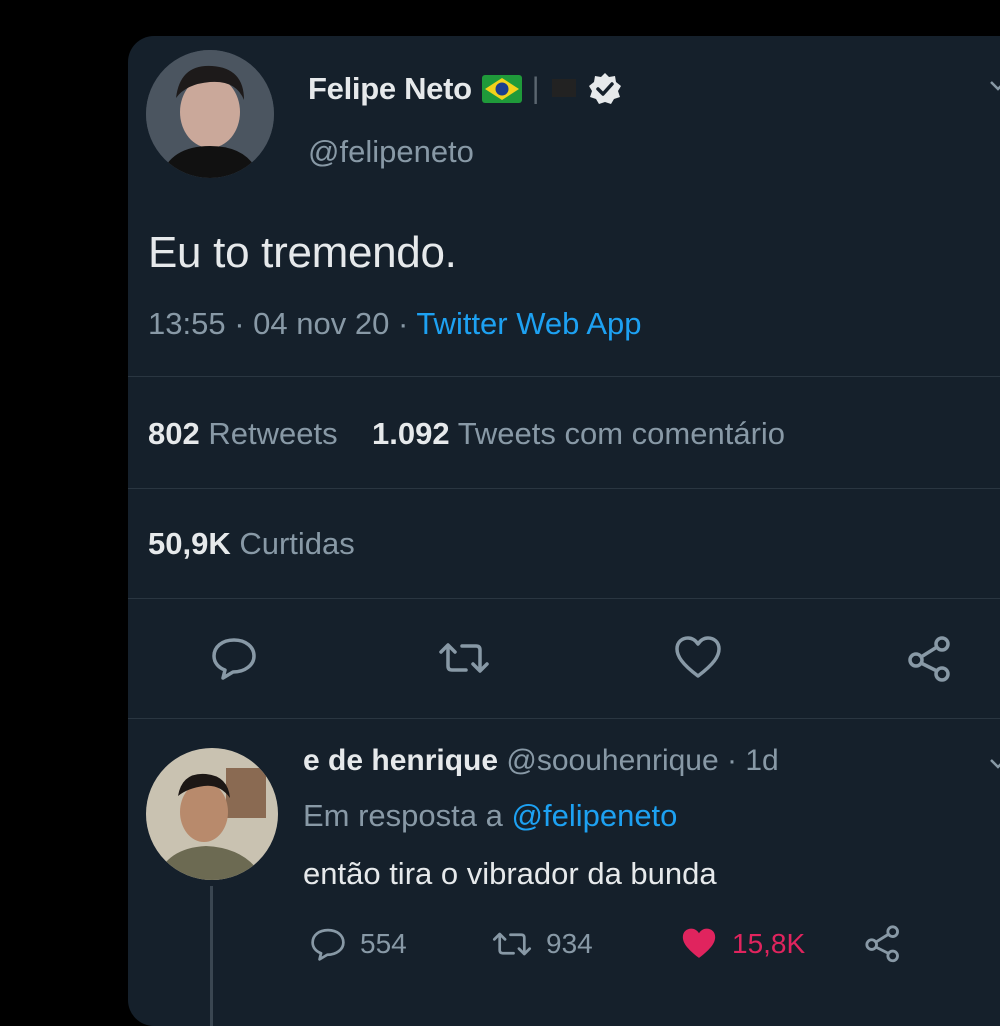  Describe the element at coordinates (769, 943) in the screenshot. I see `reply-like-count: 15,8K` at that location.